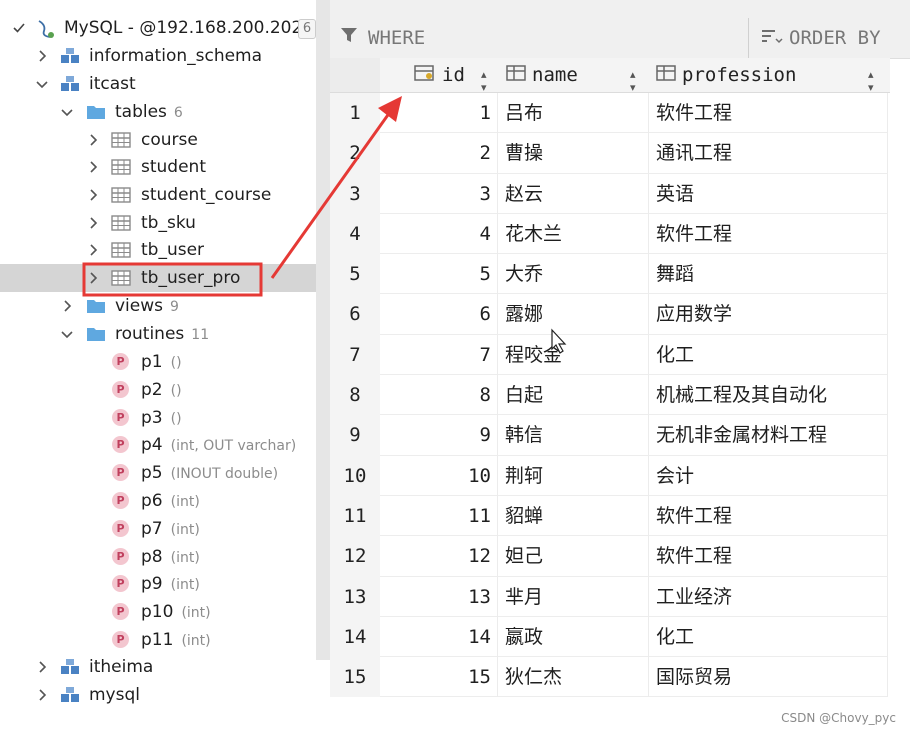 The image size is (910, 733). I want to click on cell-id: 8, so click(439, 395).